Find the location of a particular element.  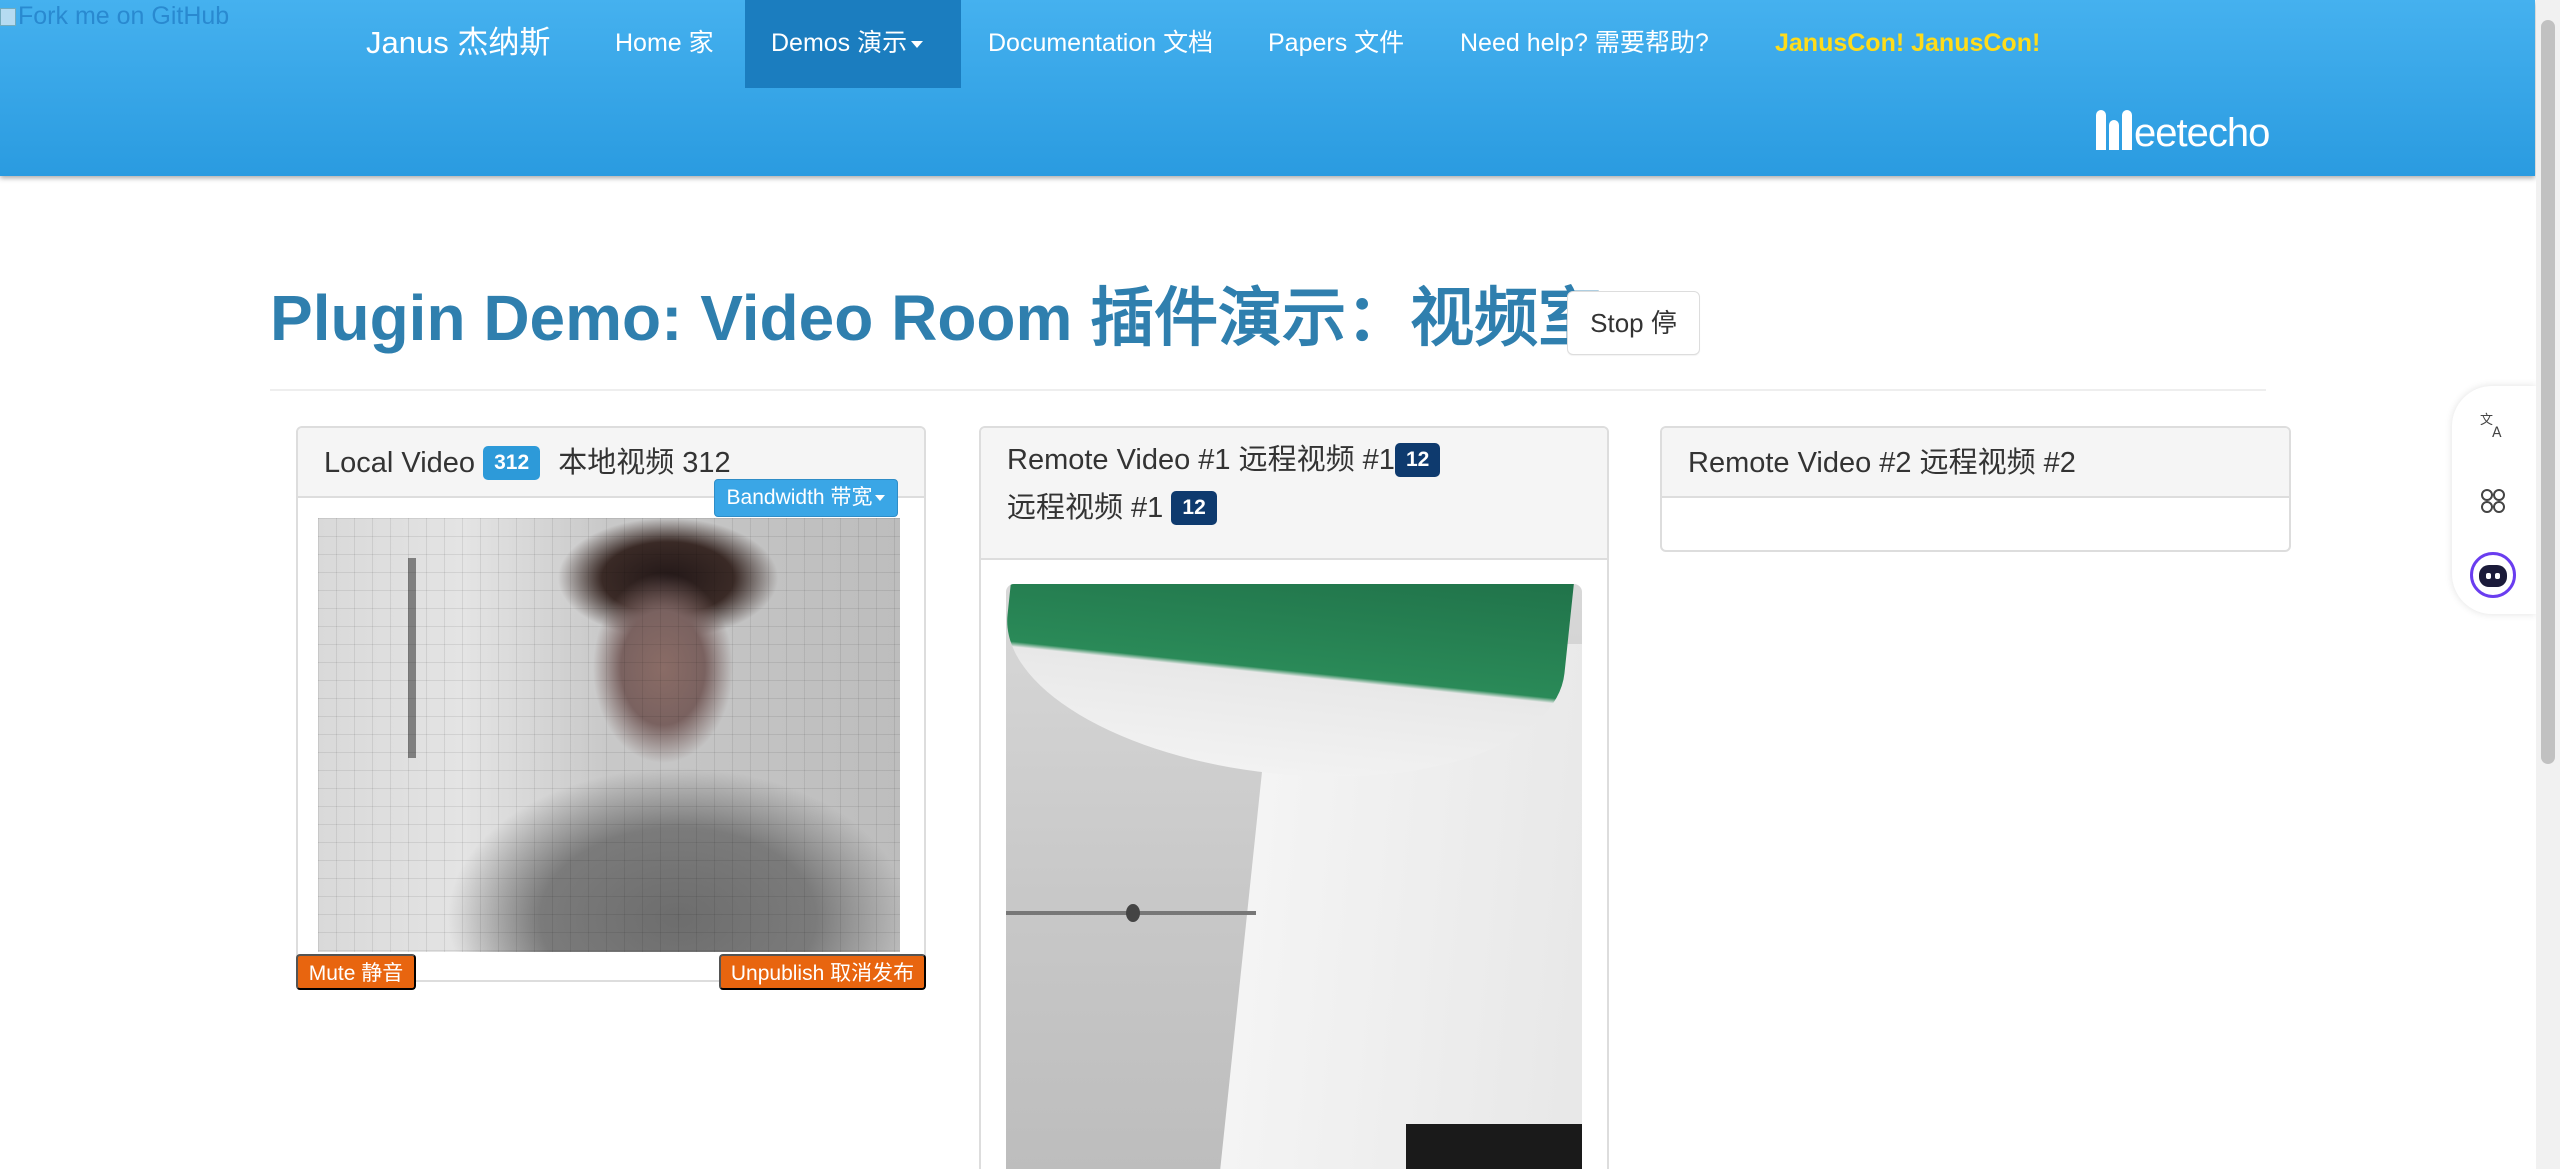

remote-video-2-panel: Remote Video #2 远程视频 #2 is located at coordinates (1975, 489).